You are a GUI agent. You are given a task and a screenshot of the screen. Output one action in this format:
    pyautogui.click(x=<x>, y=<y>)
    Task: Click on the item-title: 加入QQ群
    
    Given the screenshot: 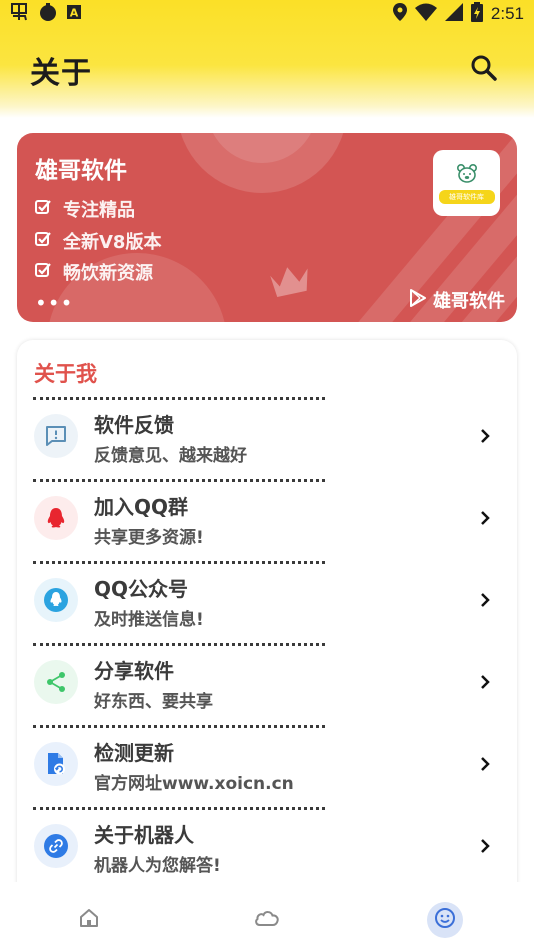 What is the action you would take?
    pyautogui.click(x=141, y=507)
    